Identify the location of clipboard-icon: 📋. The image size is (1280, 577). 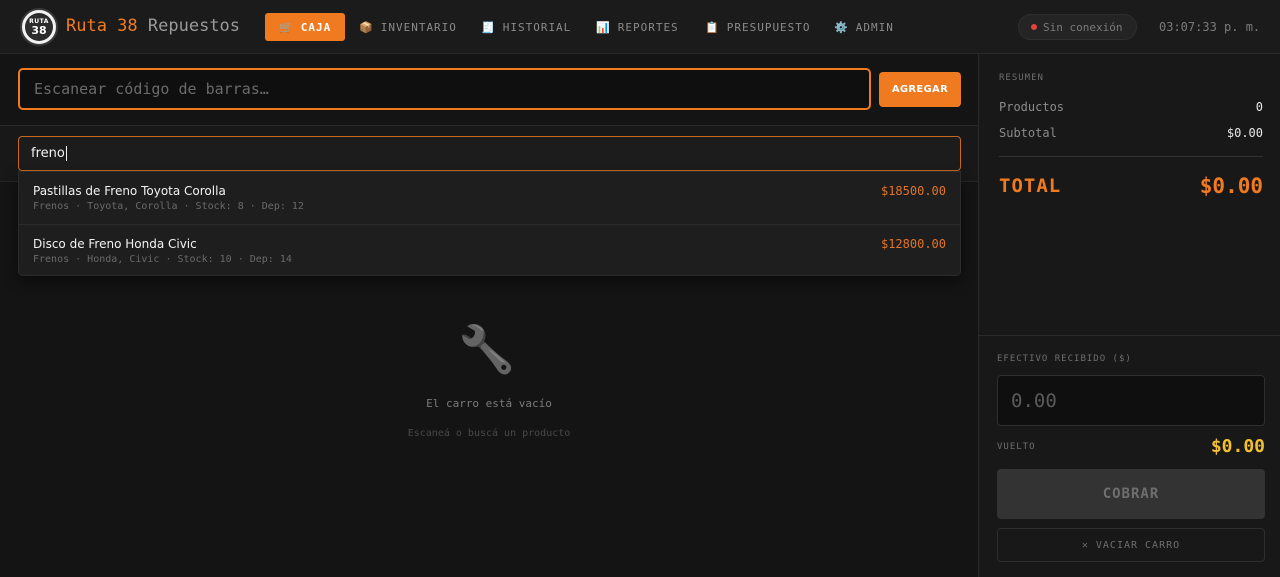
(712, 27).